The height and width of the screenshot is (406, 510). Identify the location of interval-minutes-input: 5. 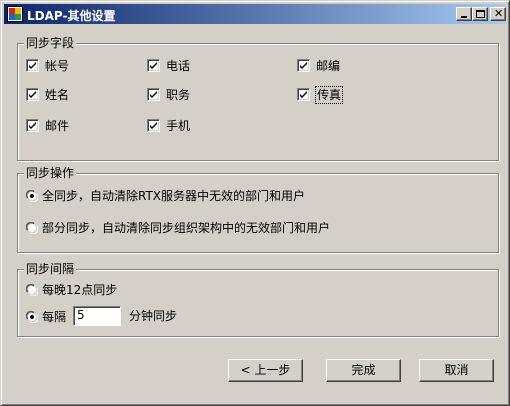
(97, 316).